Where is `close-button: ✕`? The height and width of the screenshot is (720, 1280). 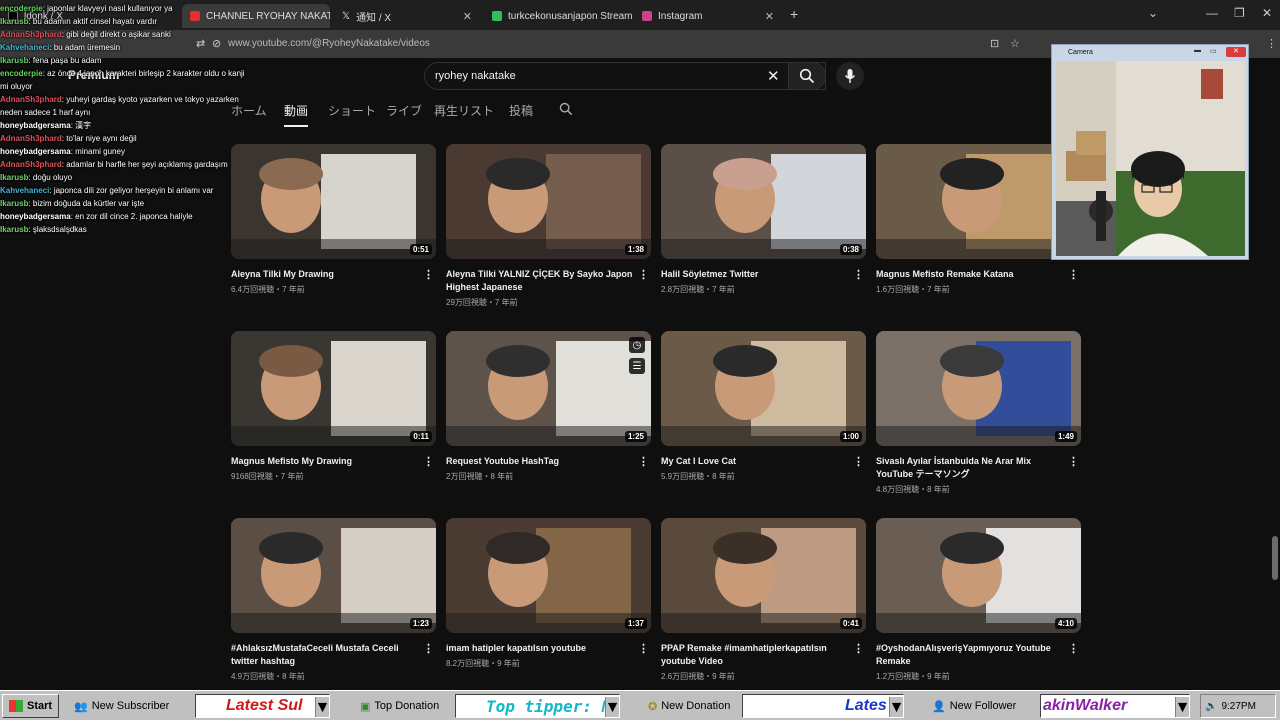
close-button: ✕ is located at coordinates (1236, 52).